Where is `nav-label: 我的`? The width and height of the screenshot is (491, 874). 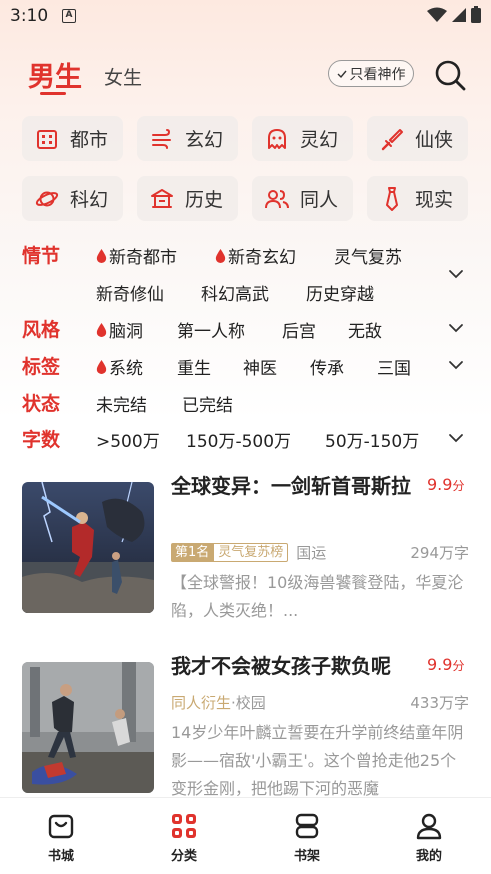 nav-label: 我的 is located at coordinates (428, 856).